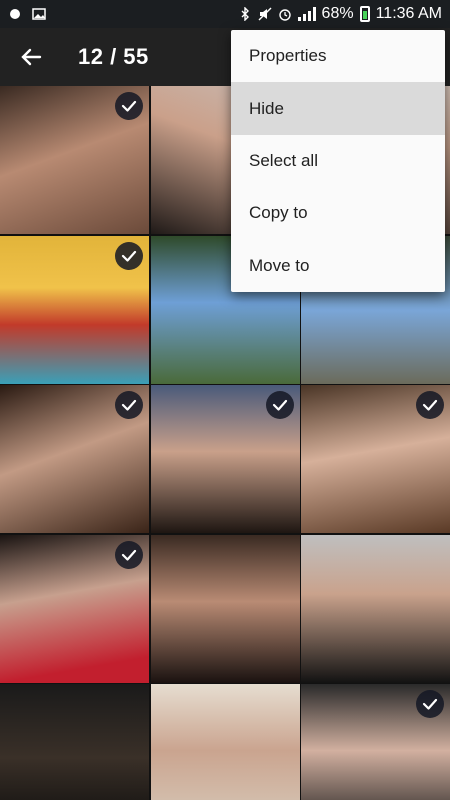  What do you see at coordinates (15, 14) in the screenshot?
I see `notification-dot-icon` at bounding box center [15, 14].